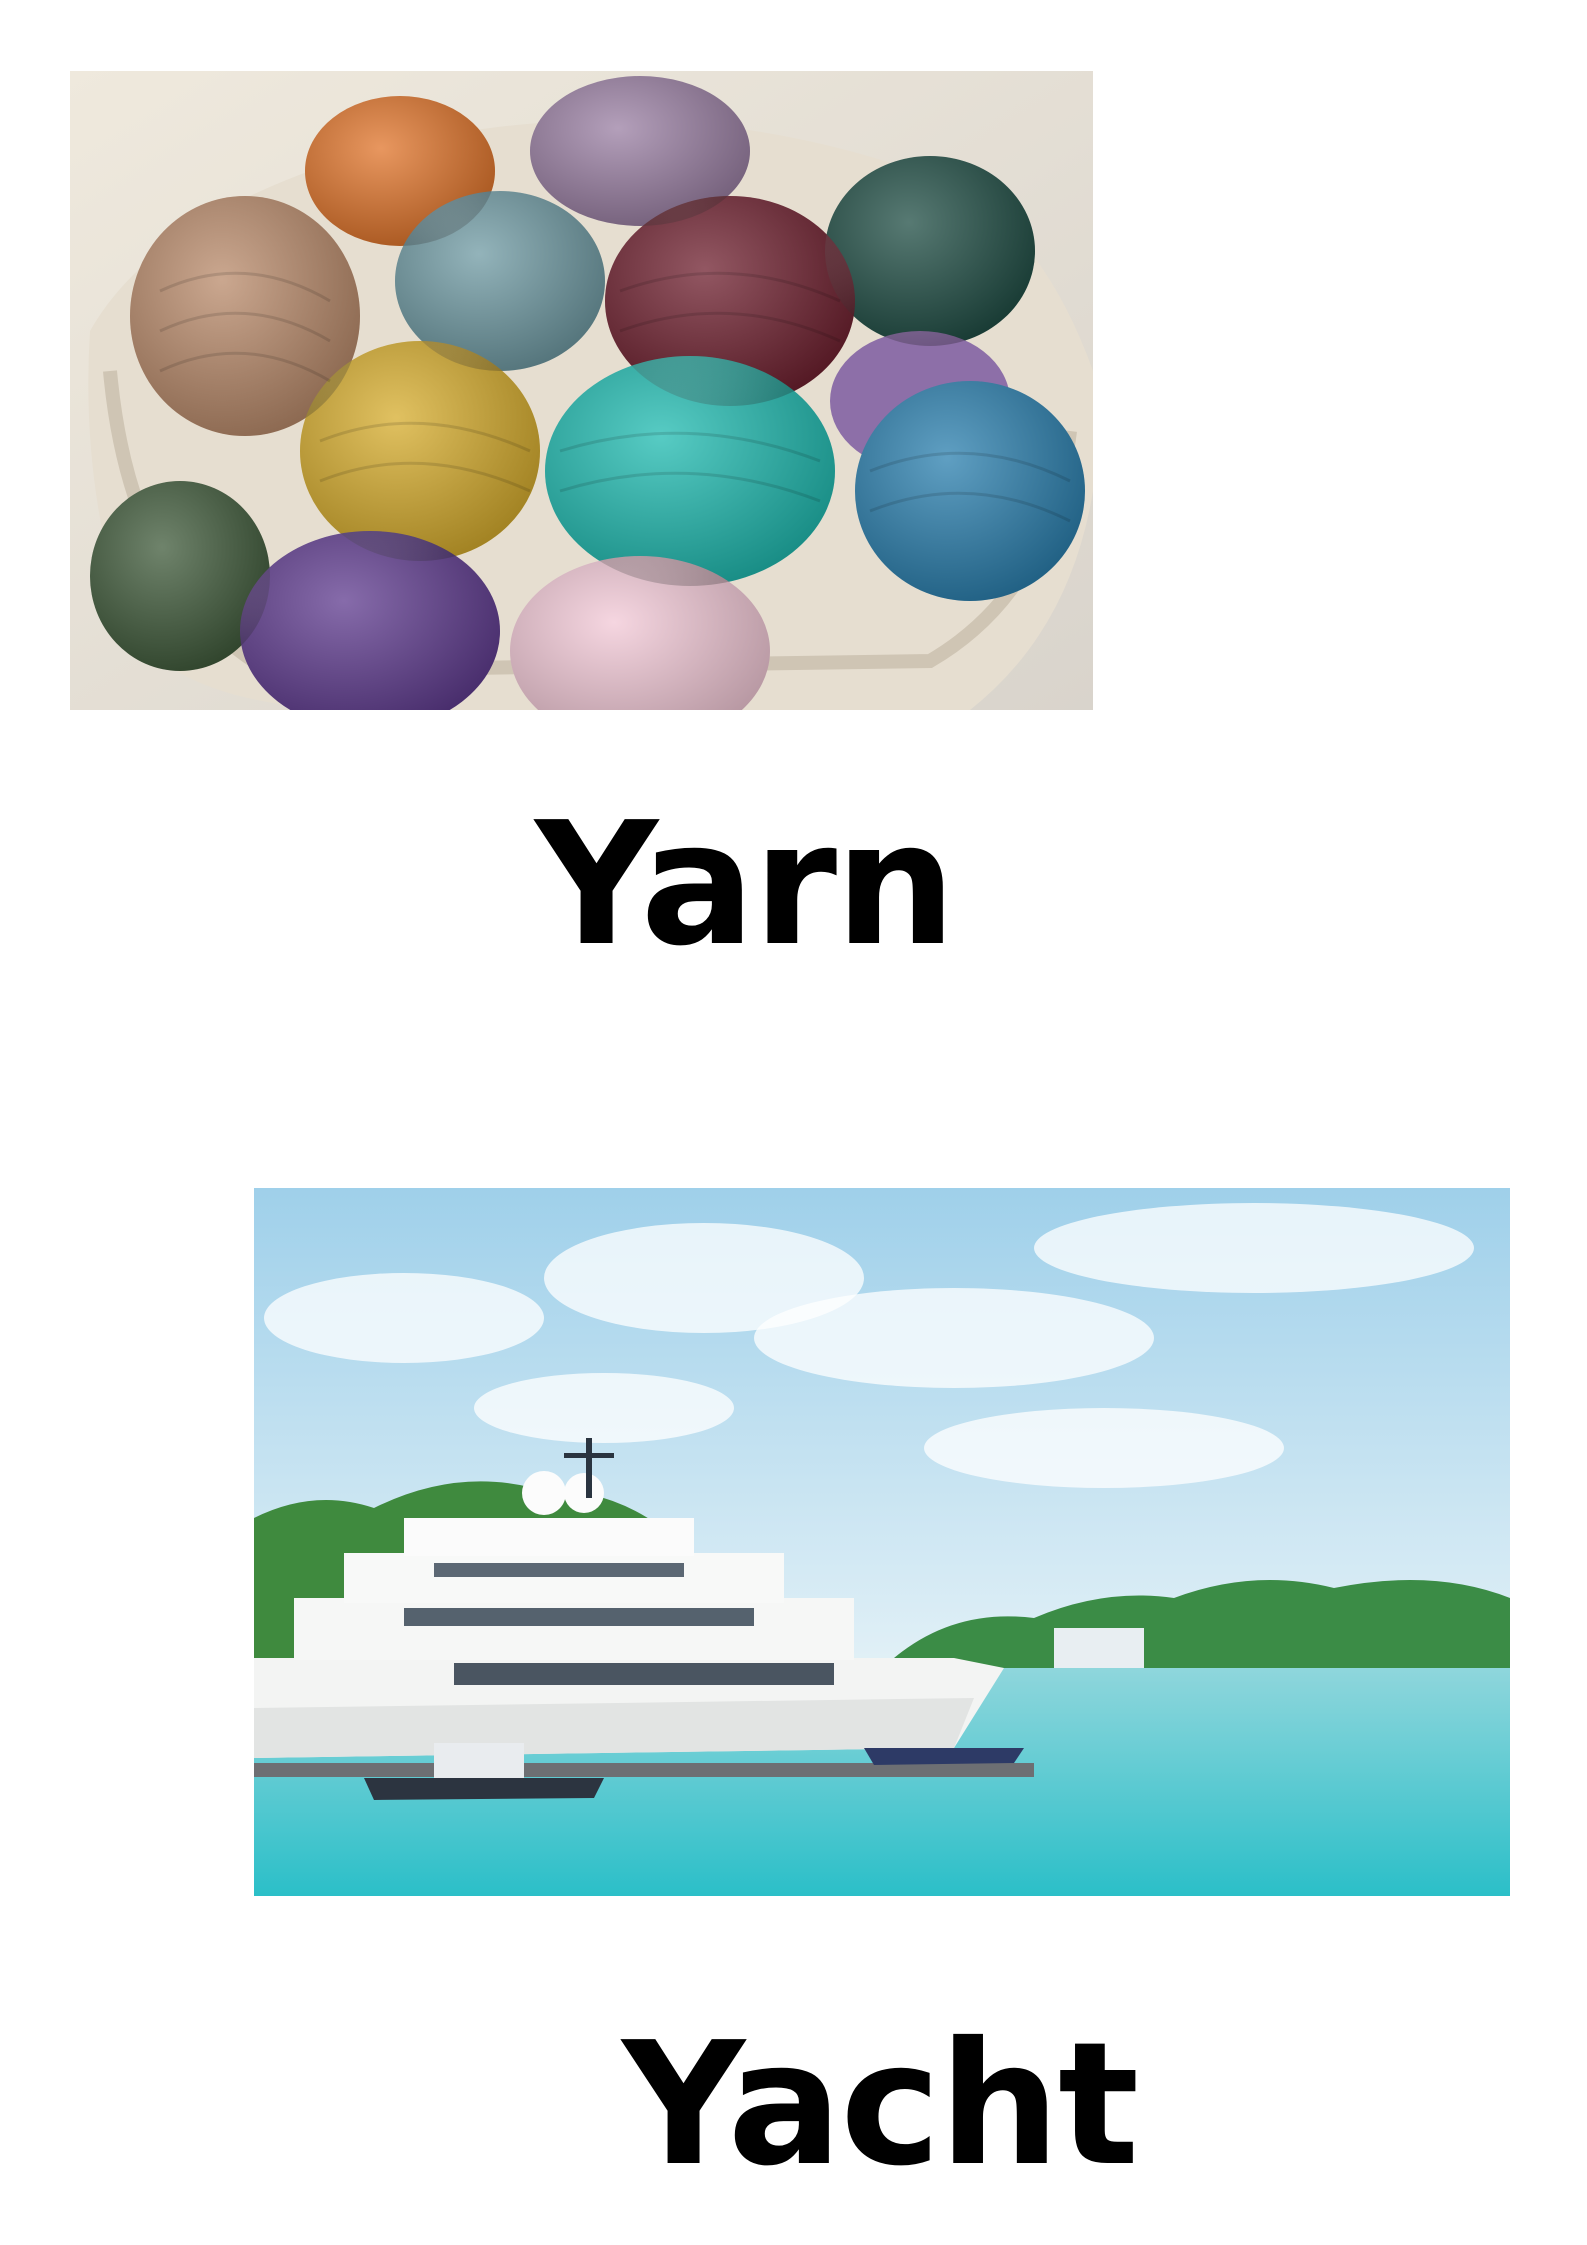  What do you see at coordinates (880, 2105) in the screenshot?
I see `word-yacht: Yacht` at bounding box center [880, 2105].